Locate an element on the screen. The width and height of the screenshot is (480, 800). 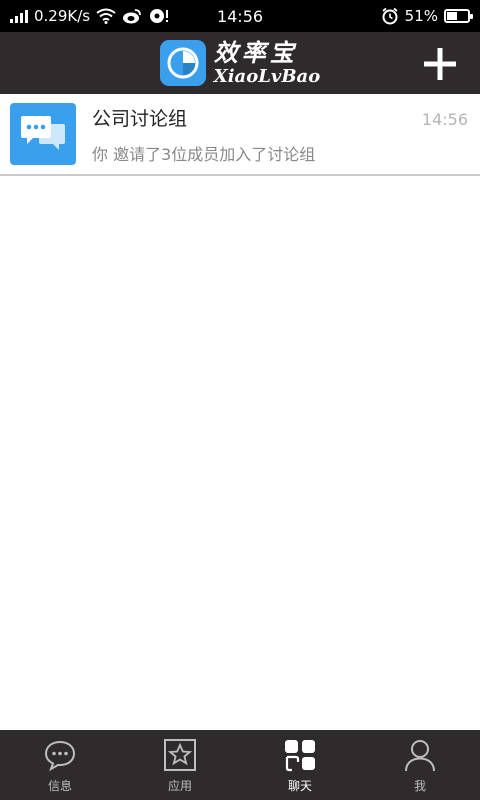
plus-icon is located at coordinates (440, 64).